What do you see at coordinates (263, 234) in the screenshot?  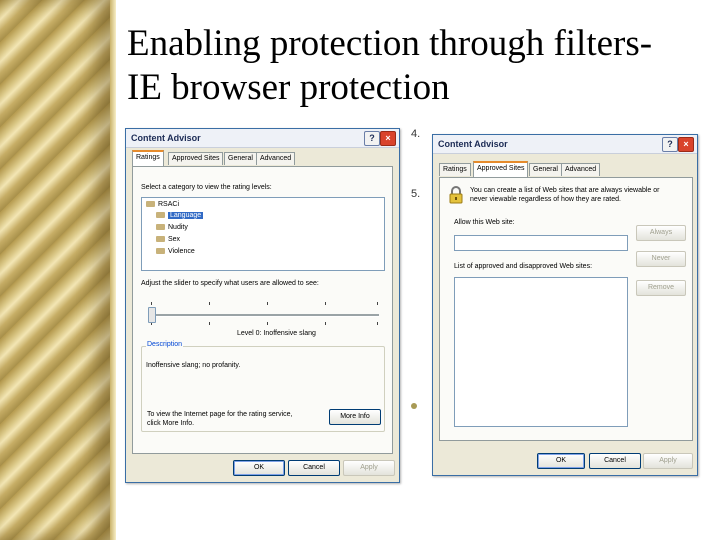 I see `rating-category-list: RSACi Language Nudity Sex Violence` at bounding box center [263, 234].